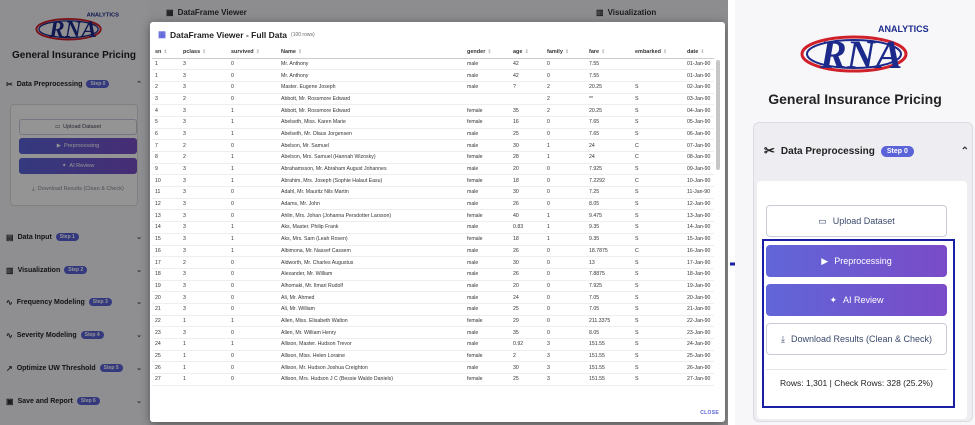  What do you see at coordinates (166, 216) in the screenshot?
I see `table-cell: 13` at bounding box center [166, 216].